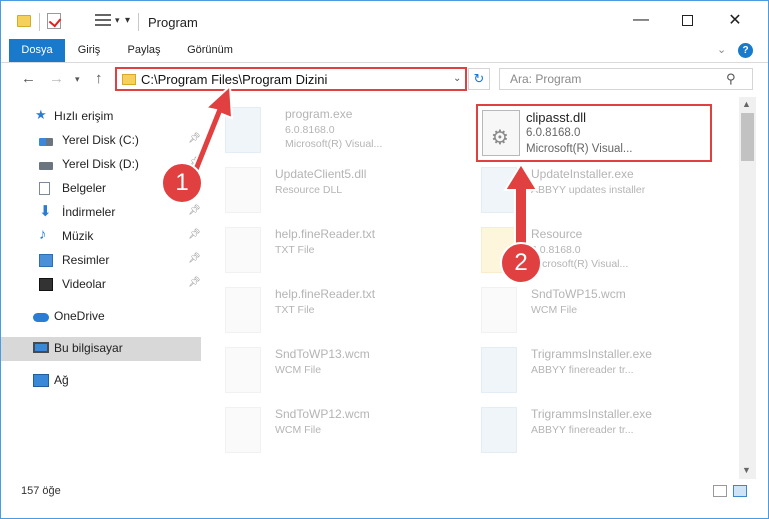 This screenshot has width=769, height=519. What do you see at coordinates (745, 50) in the screenshot?
I see `help-icon: ?` at bounding box center [745, 50].